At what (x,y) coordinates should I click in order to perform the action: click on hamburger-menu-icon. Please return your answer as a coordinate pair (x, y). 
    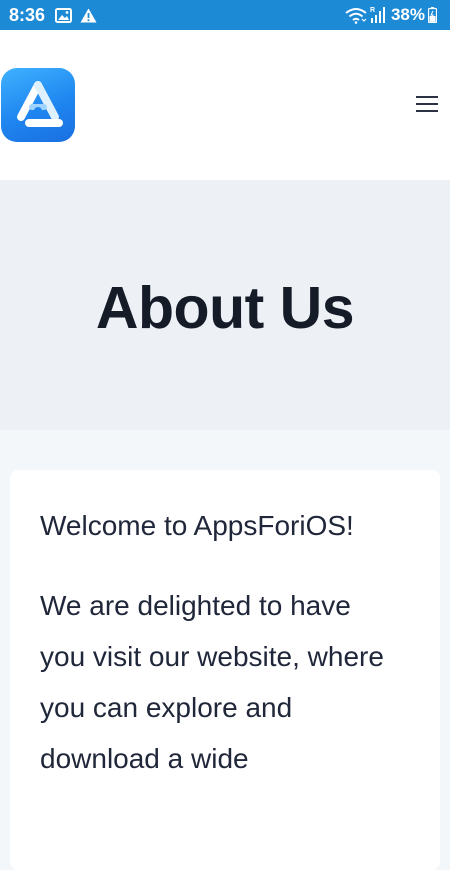
    Looking at the image, I should click on (427, 104).